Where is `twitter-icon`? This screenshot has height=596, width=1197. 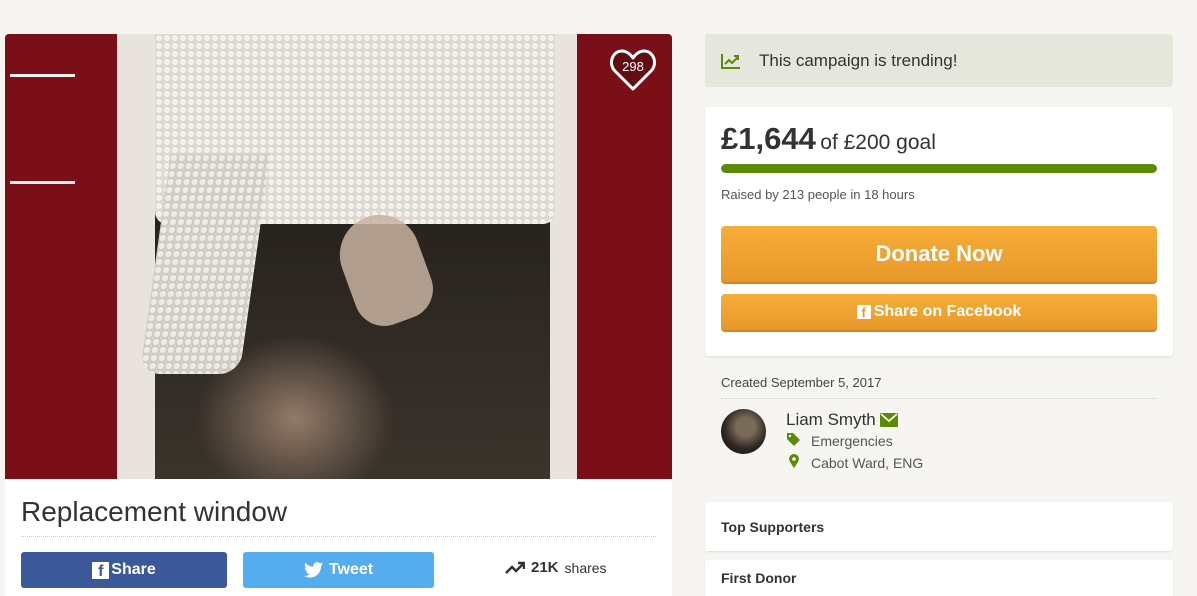
twitter-icon is located at coordinates (313, 570).